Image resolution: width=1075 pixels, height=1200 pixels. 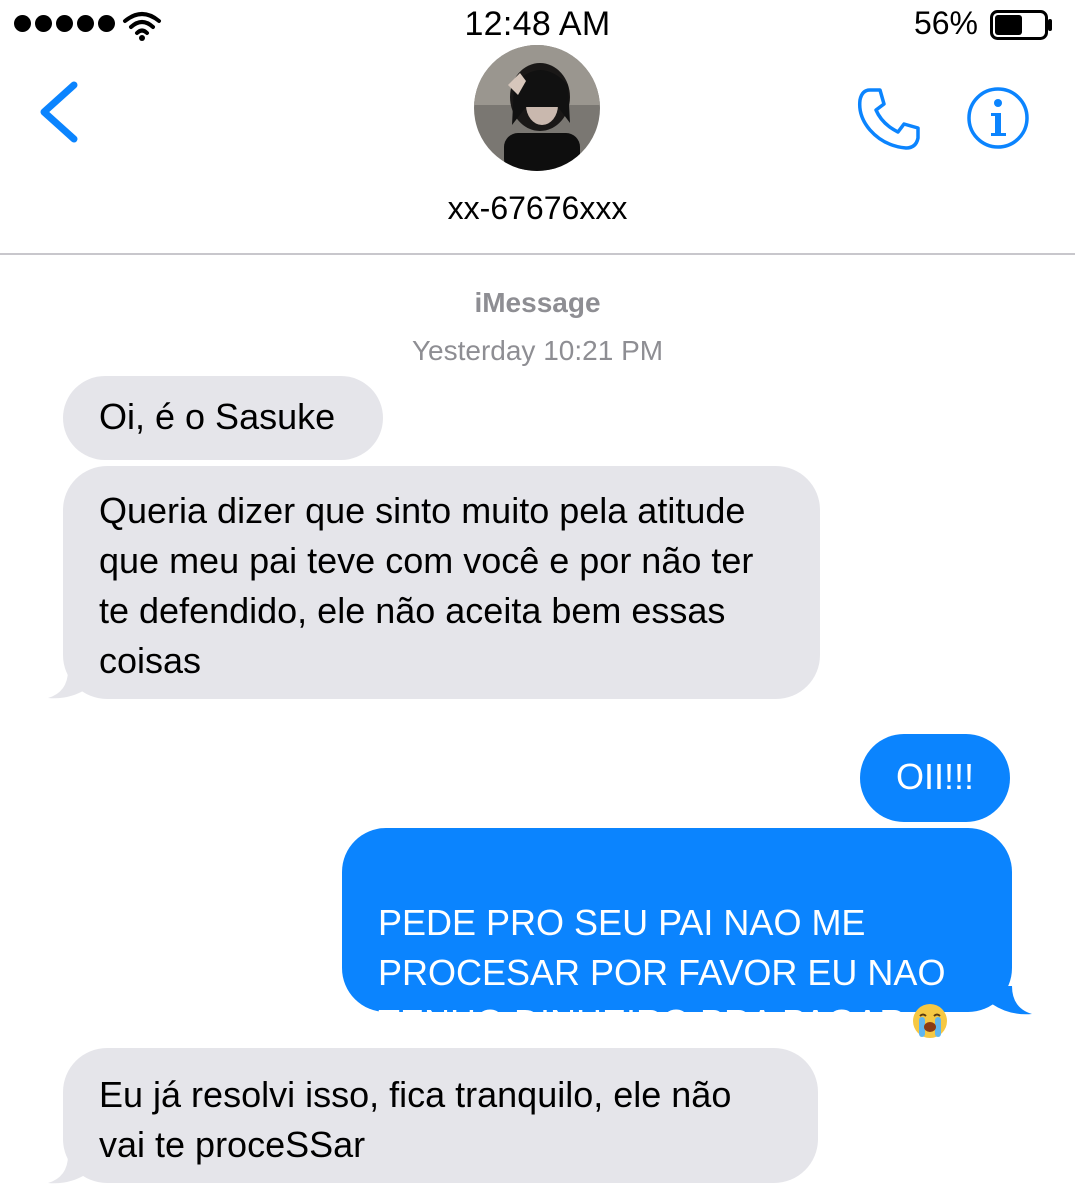 What do you see at coordinates (998, 118) in the screenshot?
I see `info-icon` at bounding box center [998, 118].